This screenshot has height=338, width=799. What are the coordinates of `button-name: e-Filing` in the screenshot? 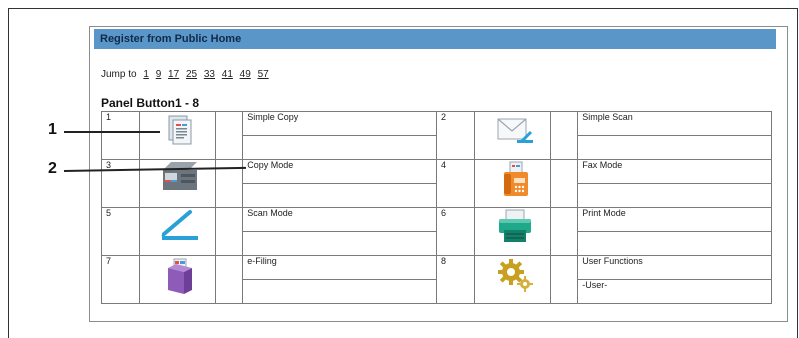 It's located at (339, 267).